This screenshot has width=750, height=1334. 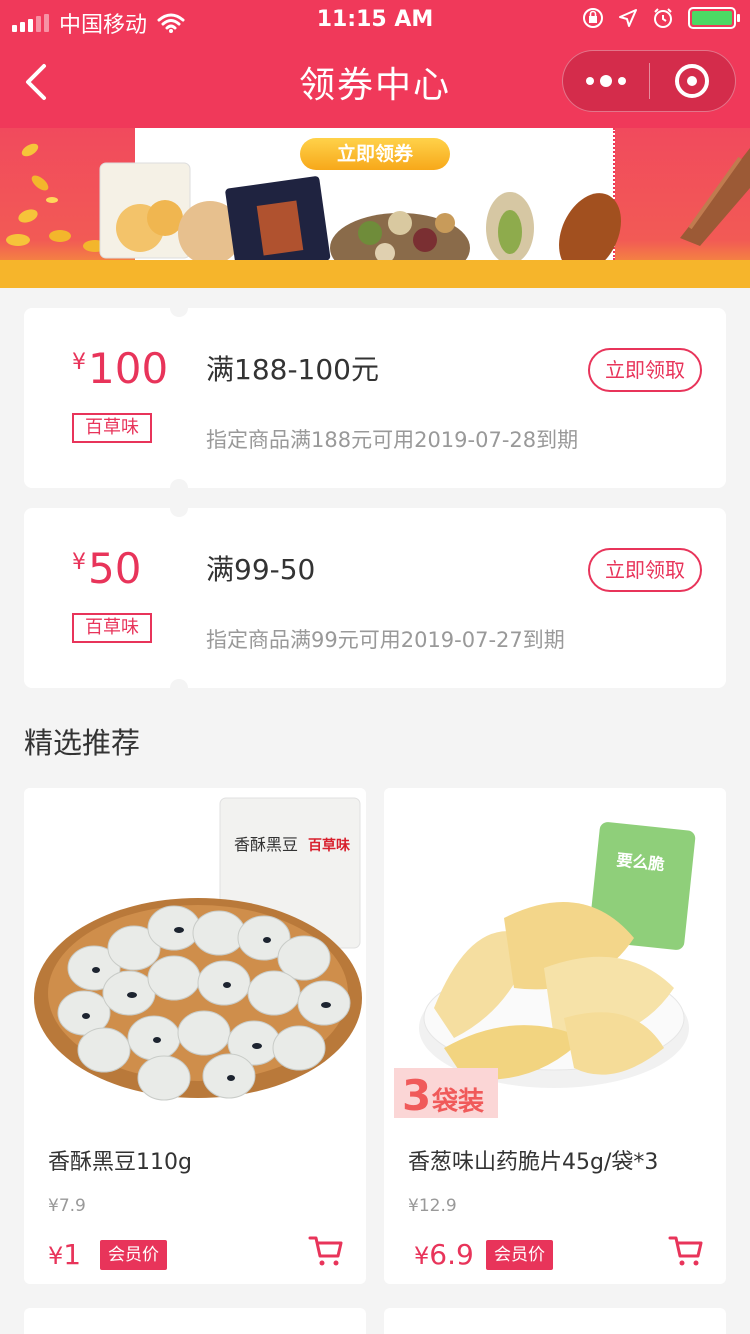 I want to click on original-price: ¥7.9, so click(x=67, y=1206).